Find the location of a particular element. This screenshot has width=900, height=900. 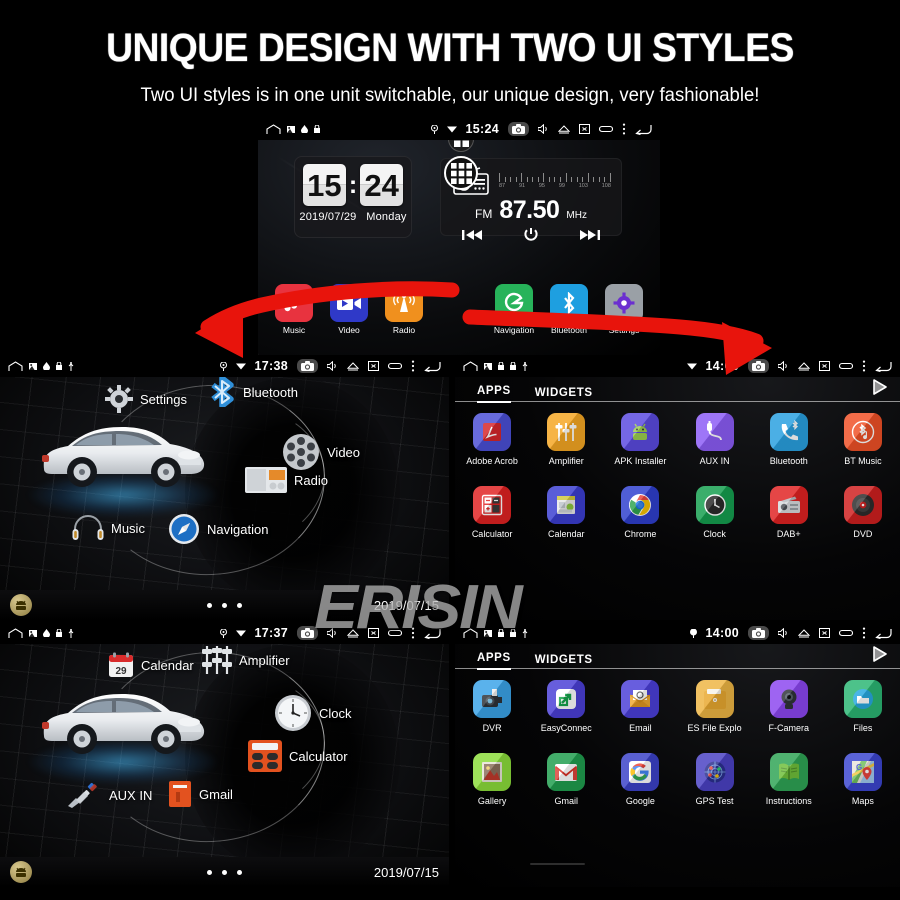

app-item: Calendar is located at coordinates (566, 512).